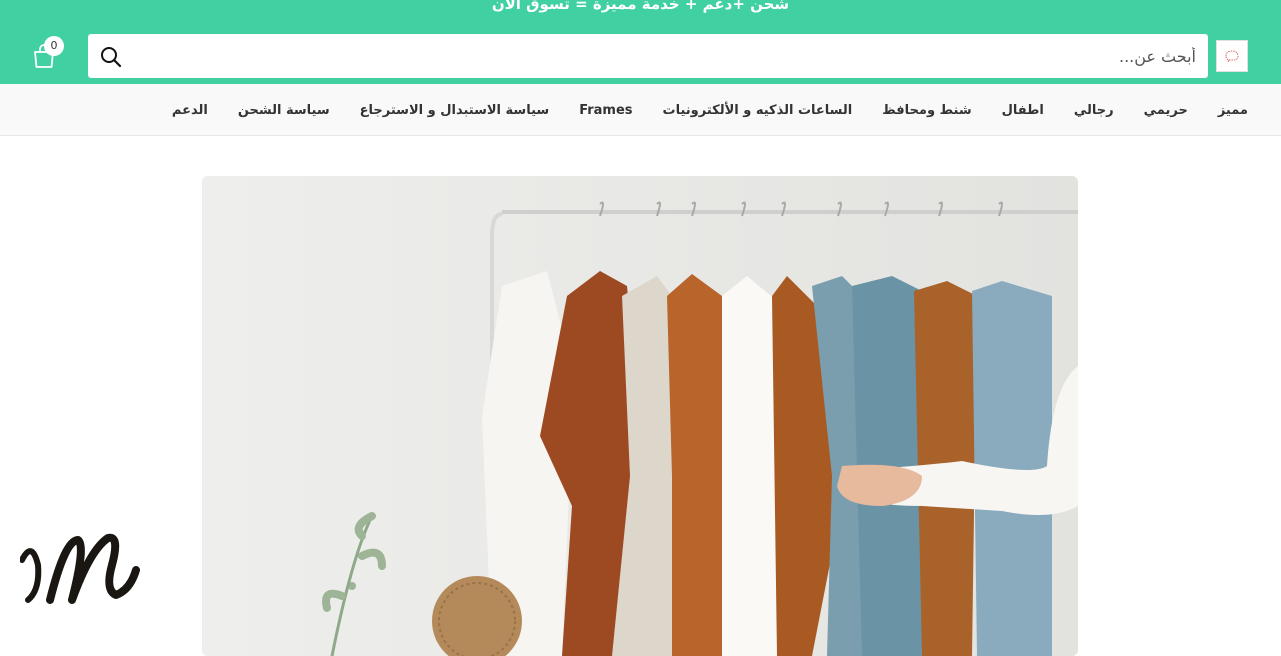 This screenshot has height=656, width=1281. What do you see at coordinates (926, 110) in the screenshot?
I see `nav-item-bags-wallets: شنط ومحافظ` at bounding box center [926, 110].